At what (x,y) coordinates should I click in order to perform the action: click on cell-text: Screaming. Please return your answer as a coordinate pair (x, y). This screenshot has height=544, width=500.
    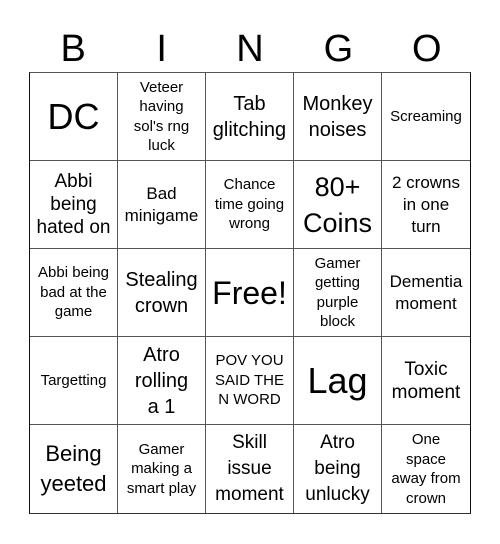
    Looking at the image, I should click on (426, 116).